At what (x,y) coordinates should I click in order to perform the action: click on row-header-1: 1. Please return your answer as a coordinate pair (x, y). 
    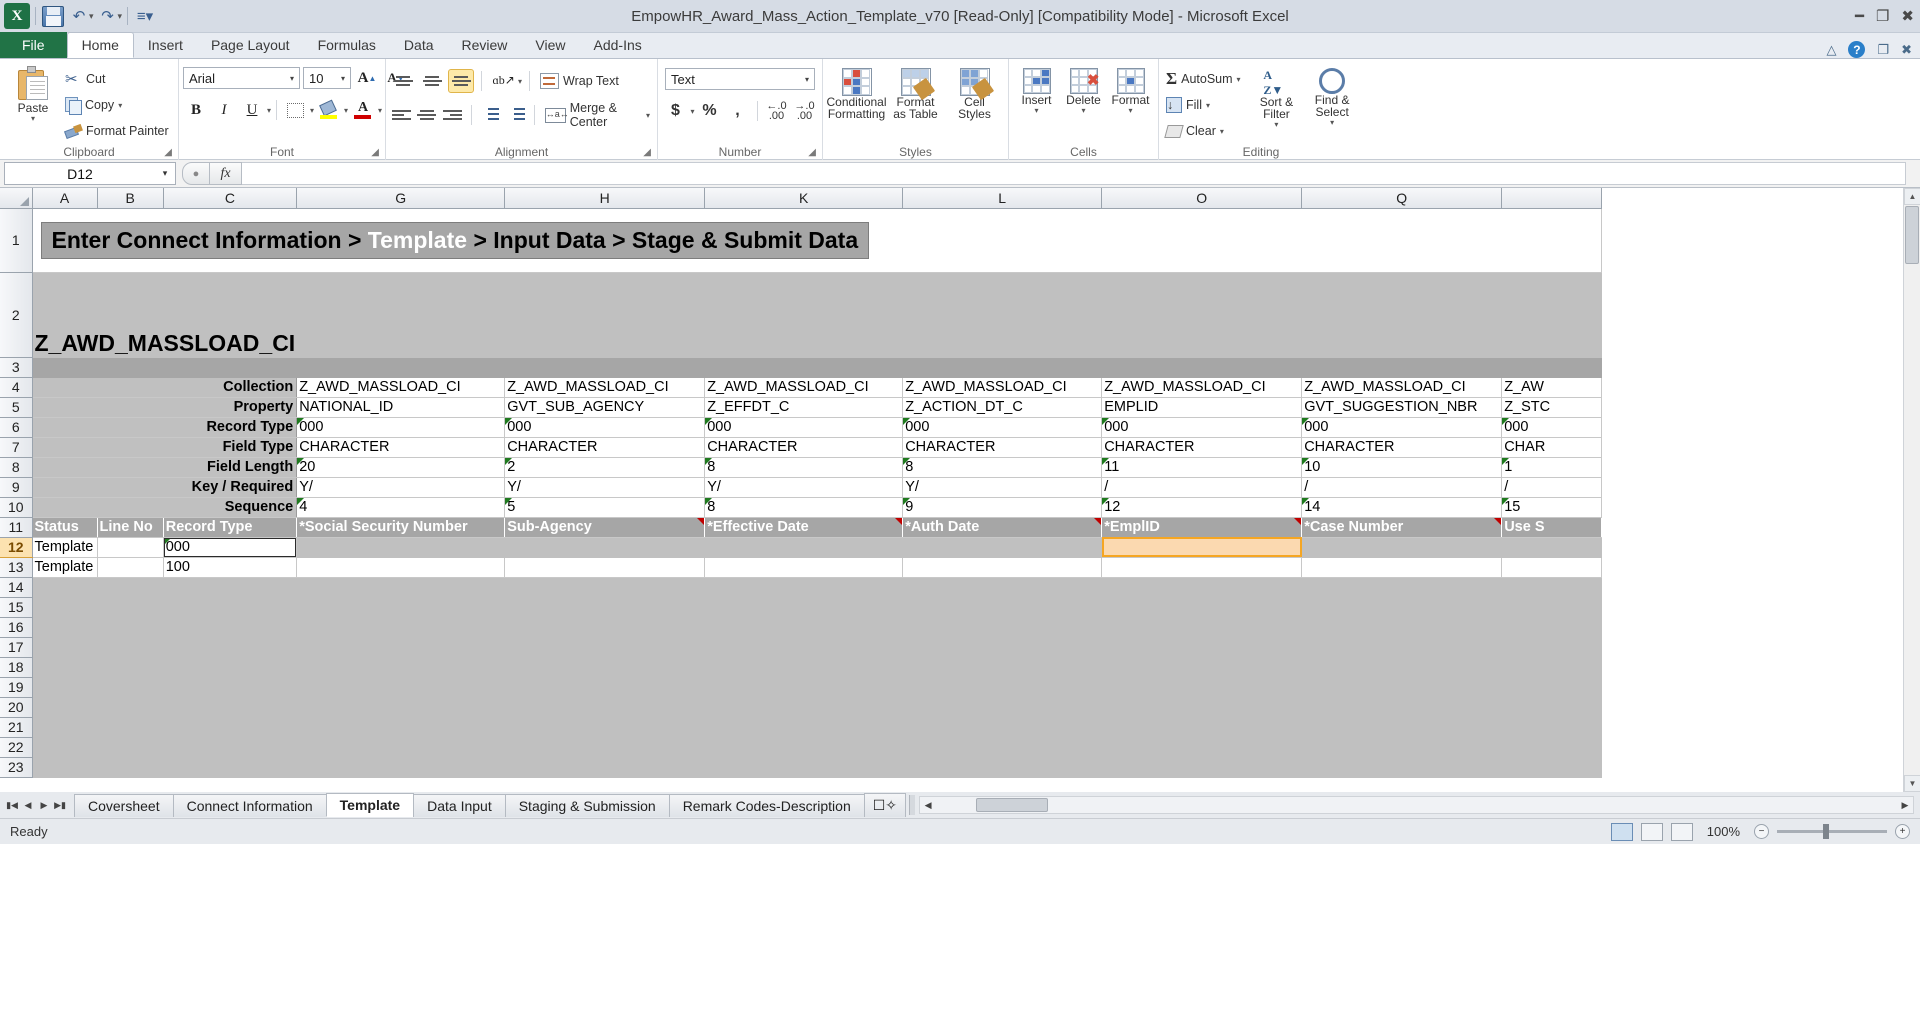
    Looking at the image, I should click on (16, 240).